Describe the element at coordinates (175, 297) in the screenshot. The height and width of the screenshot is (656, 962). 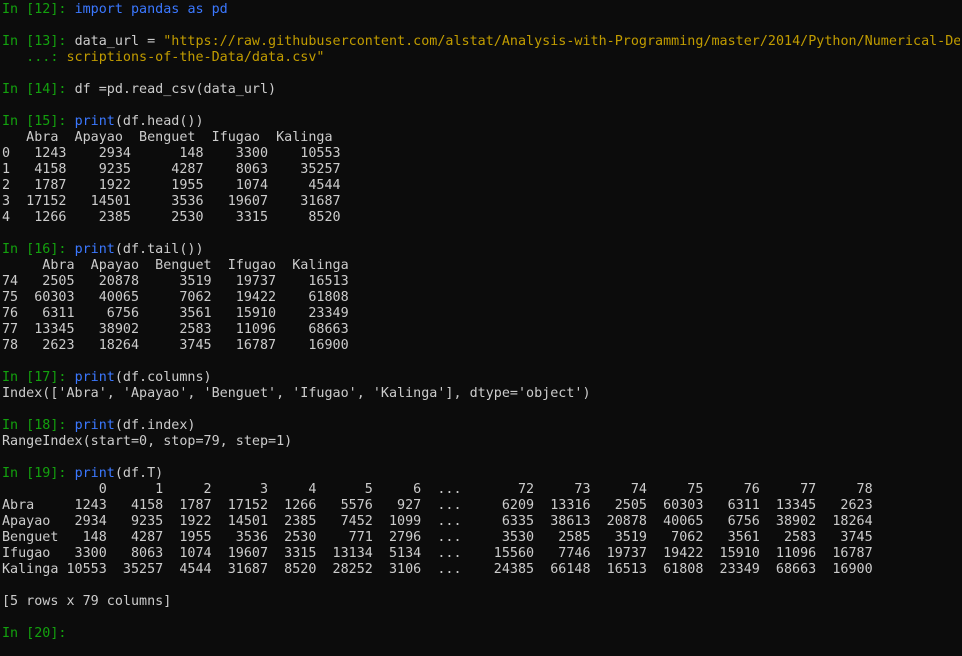
I see `output-line: 75 60303 40065 7062 19422 61808` at that location.